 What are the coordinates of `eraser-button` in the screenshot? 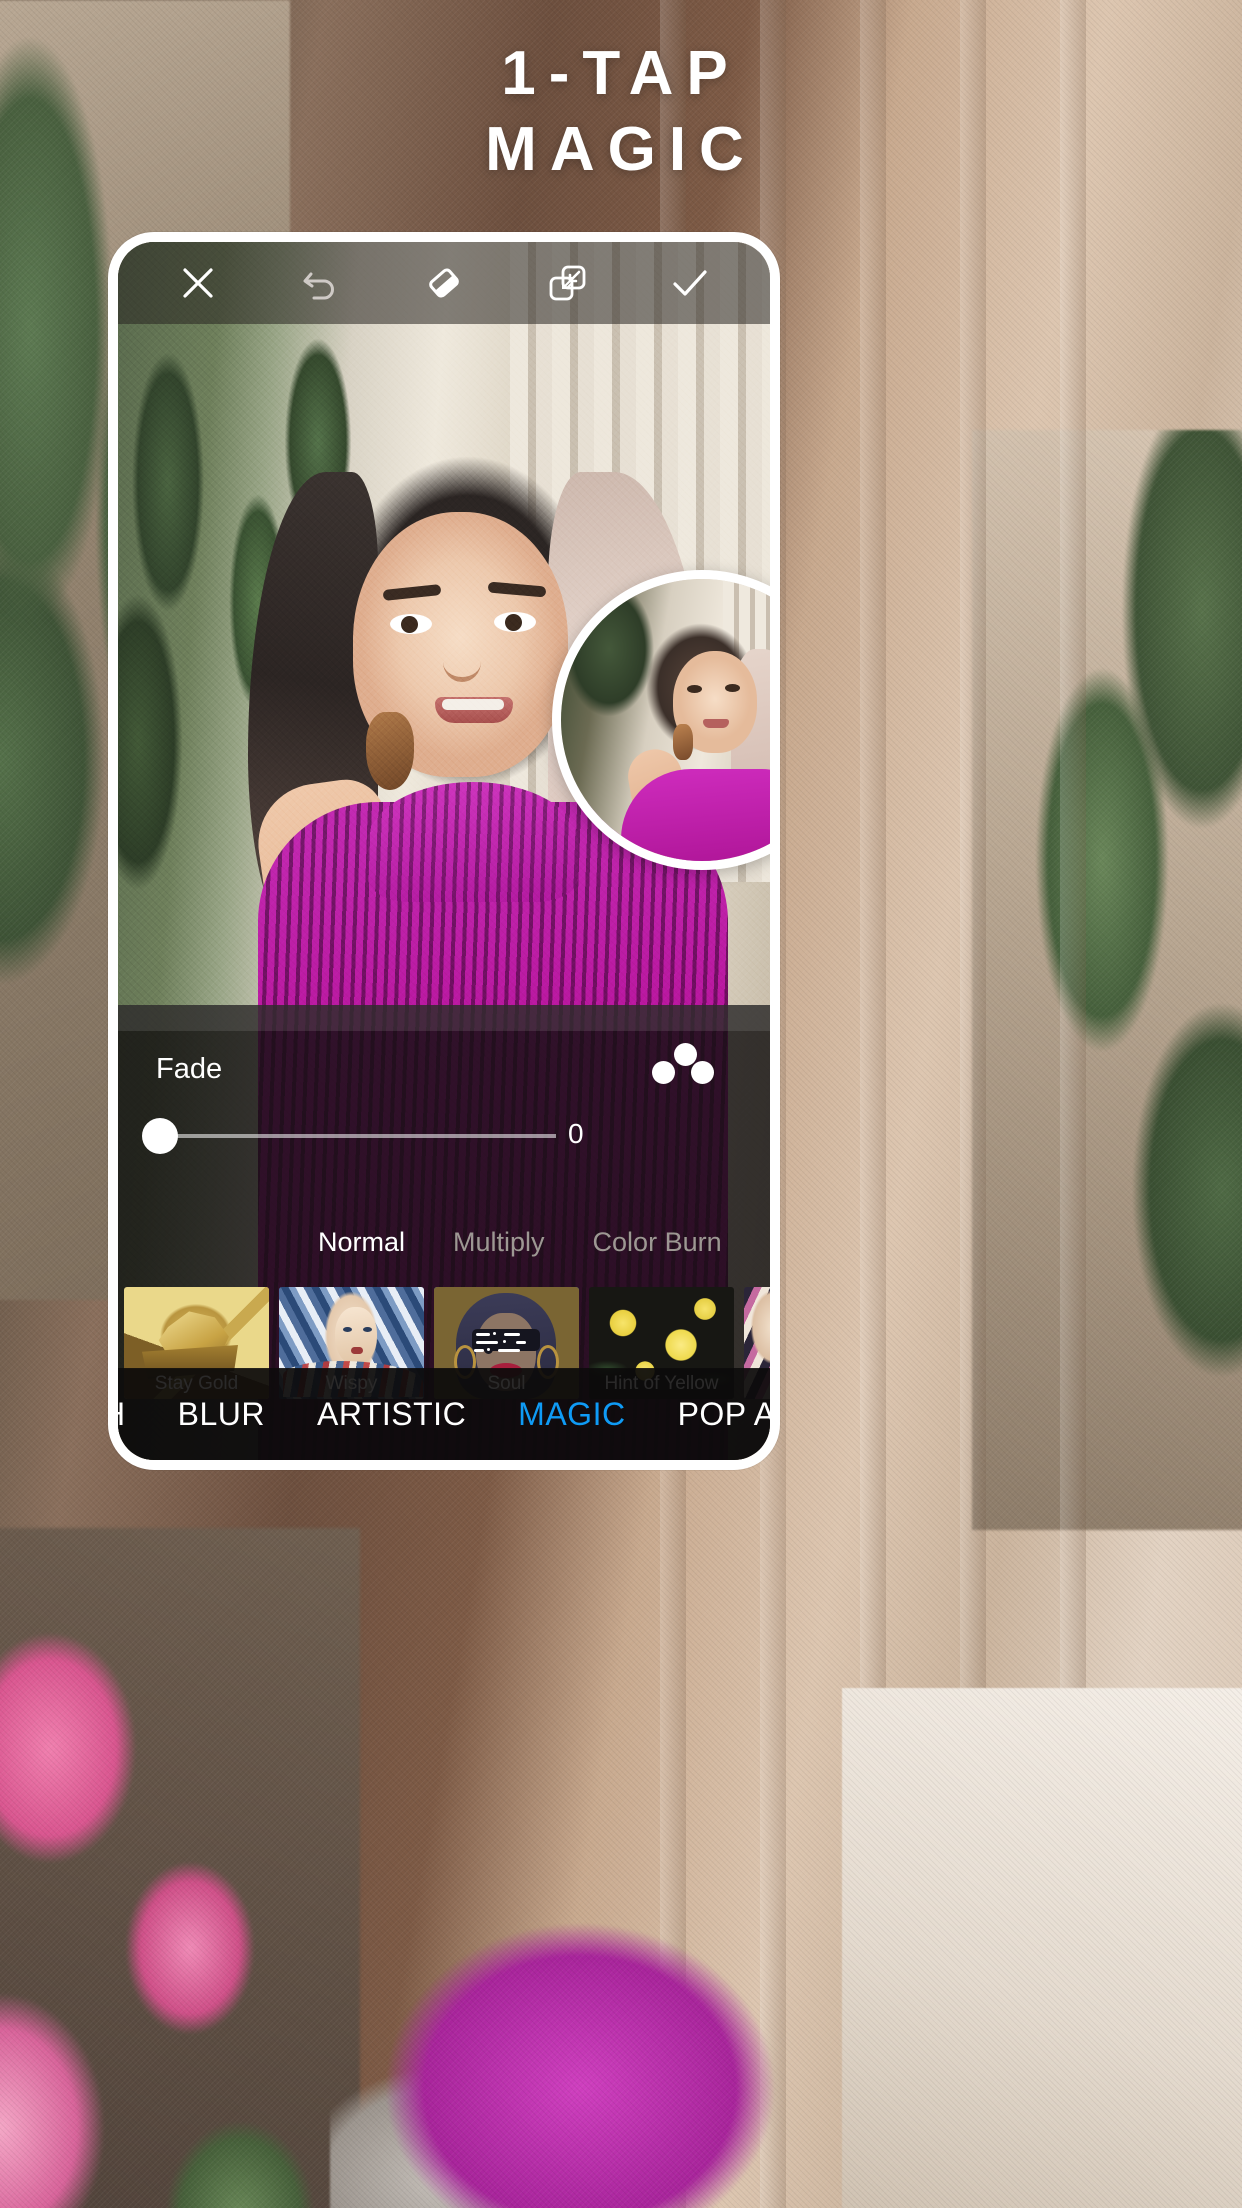 It's located at (444, 283).